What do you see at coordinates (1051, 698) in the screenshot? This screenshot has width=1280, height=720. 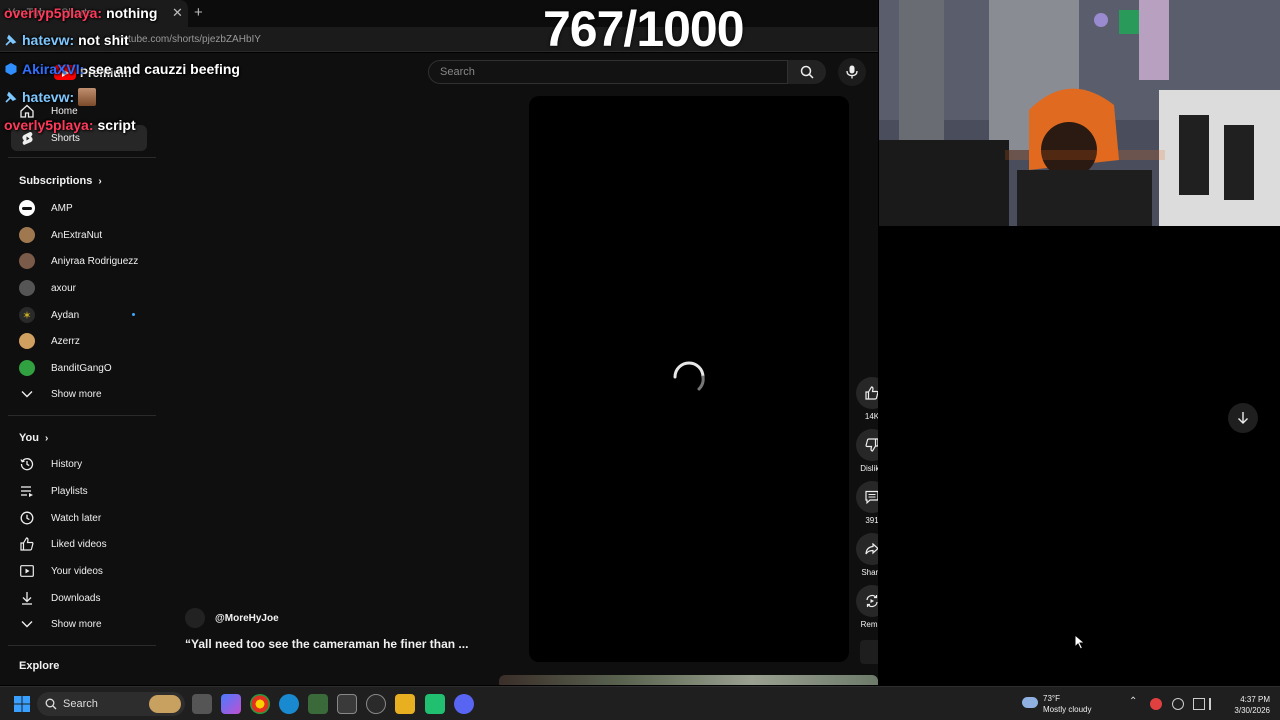 I see `weather-temp: 73°F` at bounding box center [1051, 698].